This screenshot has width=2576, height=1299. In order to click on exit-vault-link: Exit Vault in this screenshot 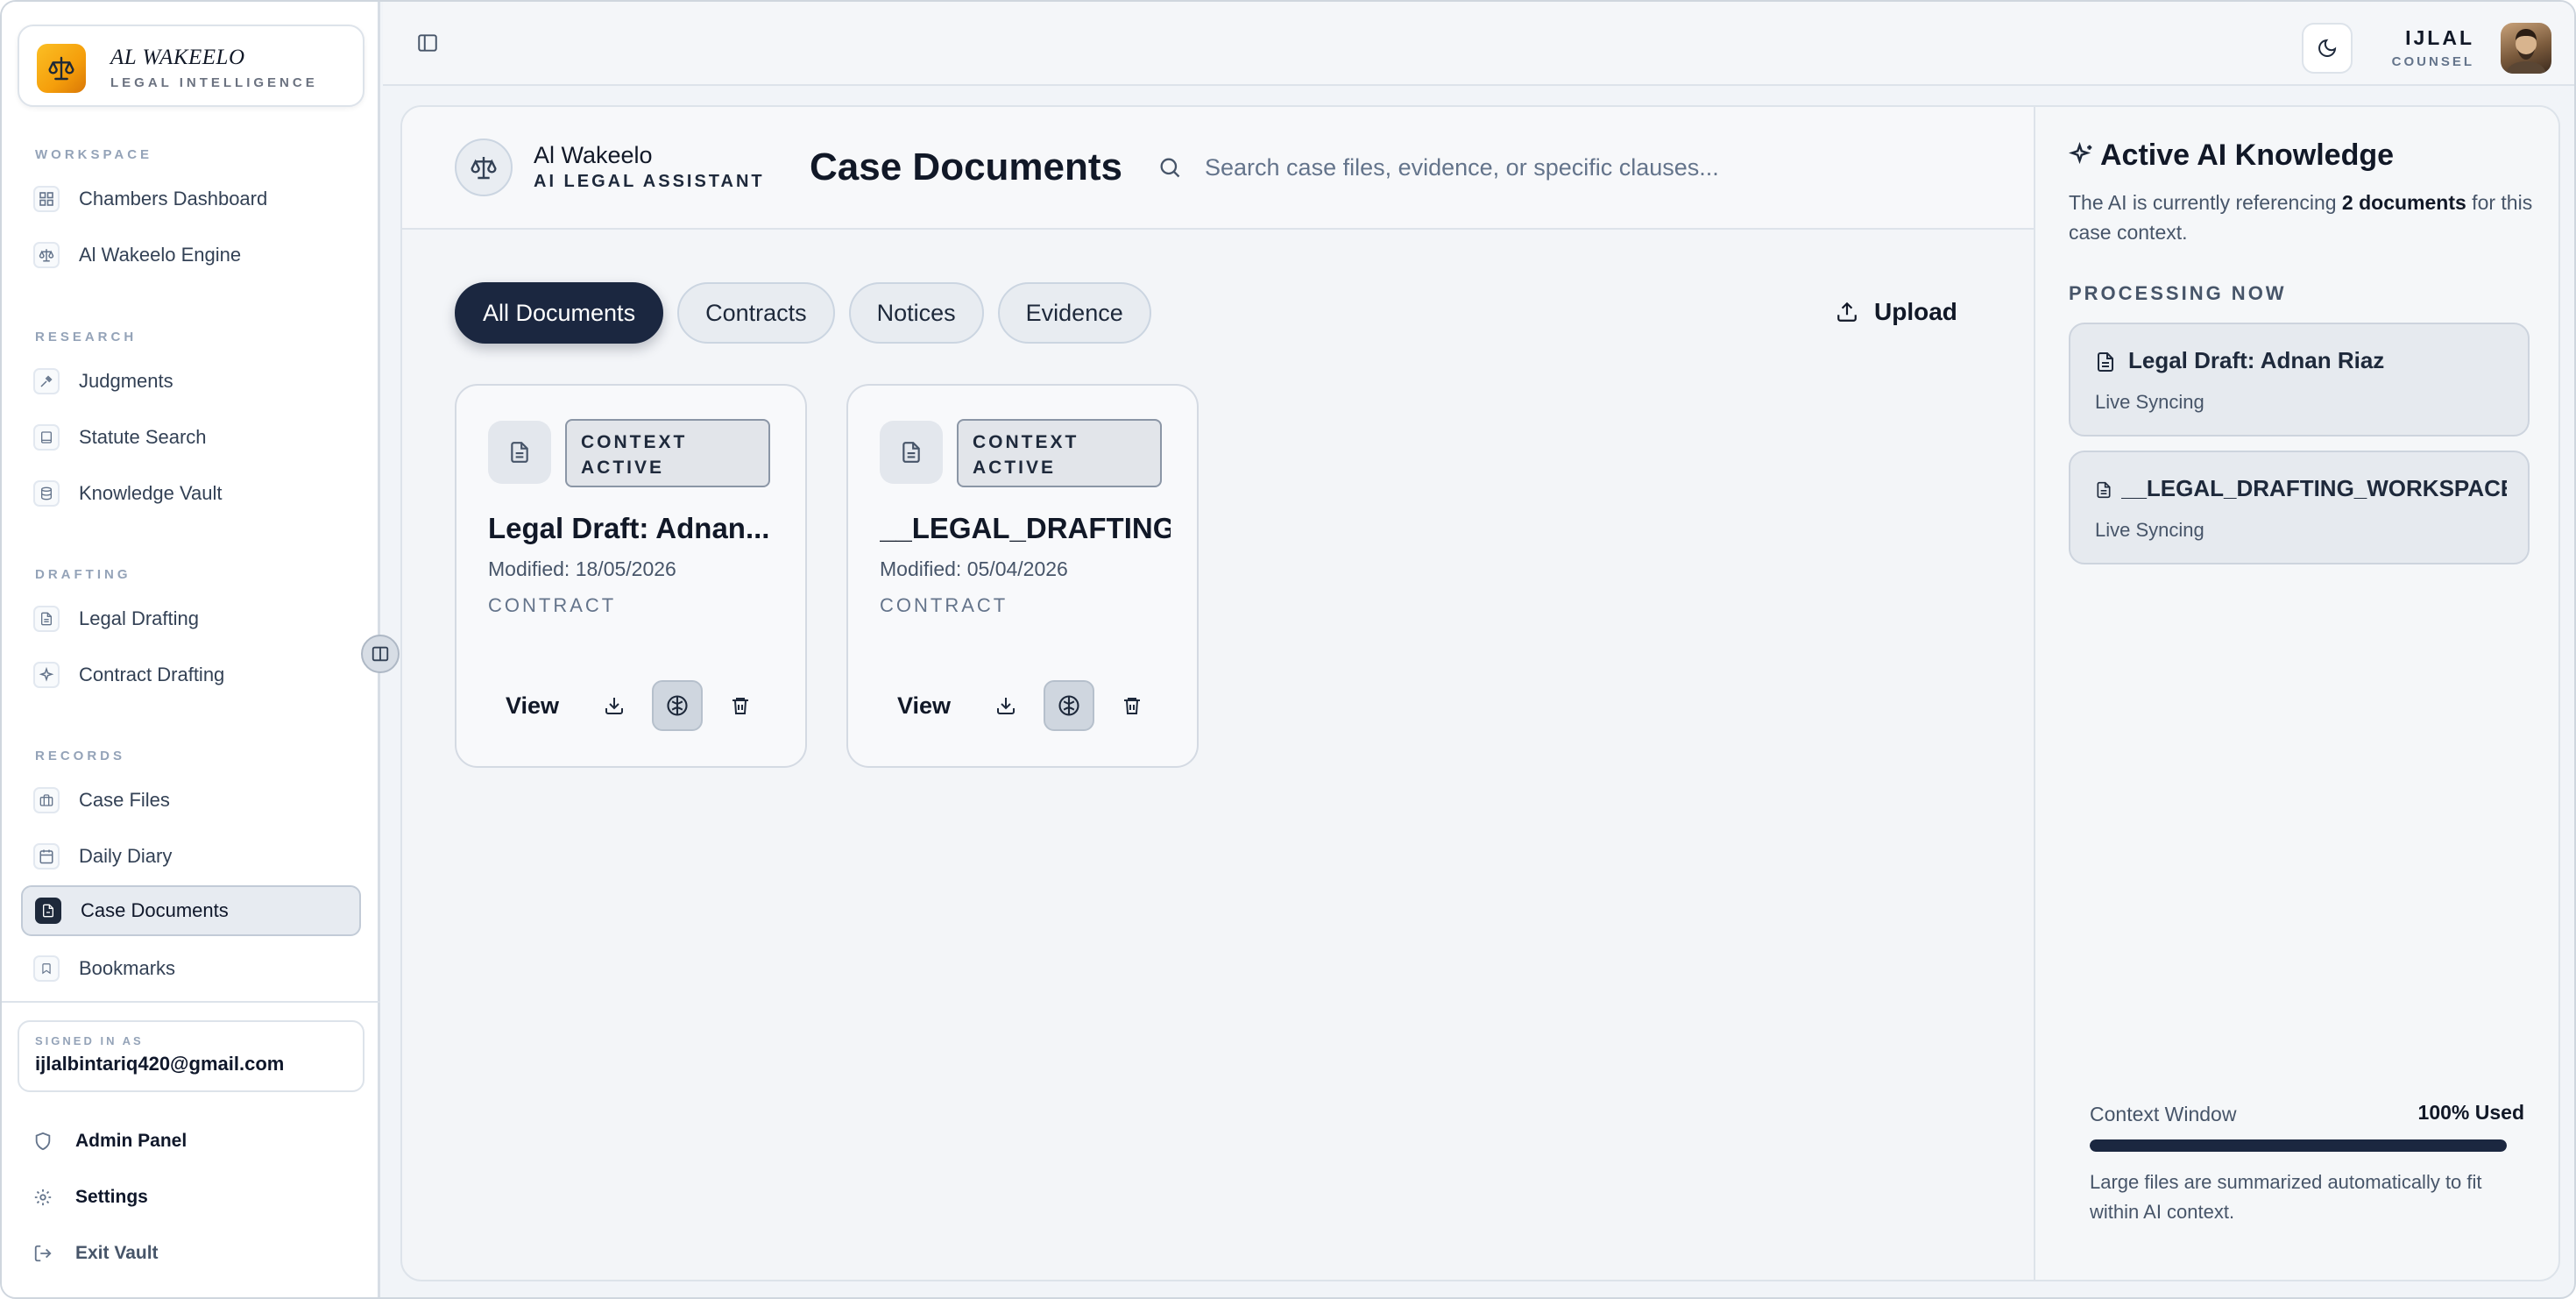, I will do `click(96, 1253)`.